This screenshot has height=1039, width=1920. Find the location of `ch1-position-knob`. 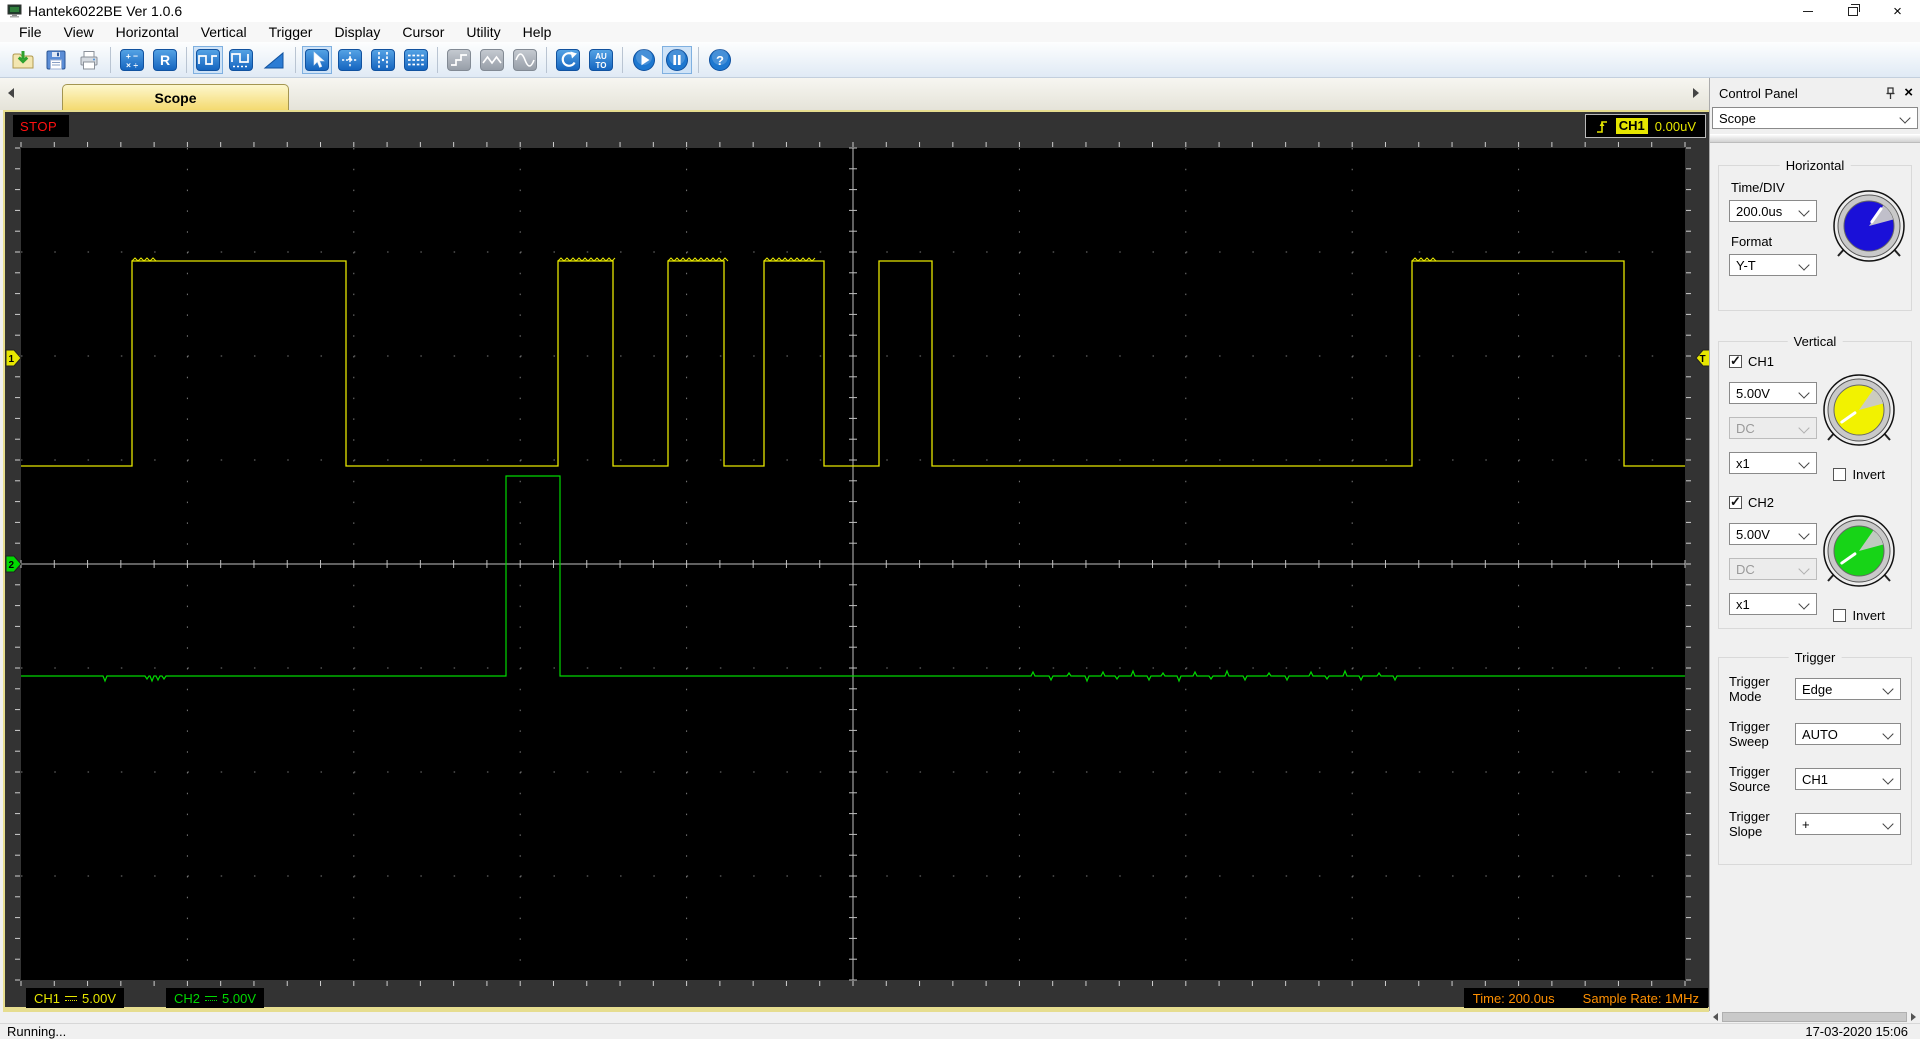

ch1-position-knob is located at coordinates (1859, 412).